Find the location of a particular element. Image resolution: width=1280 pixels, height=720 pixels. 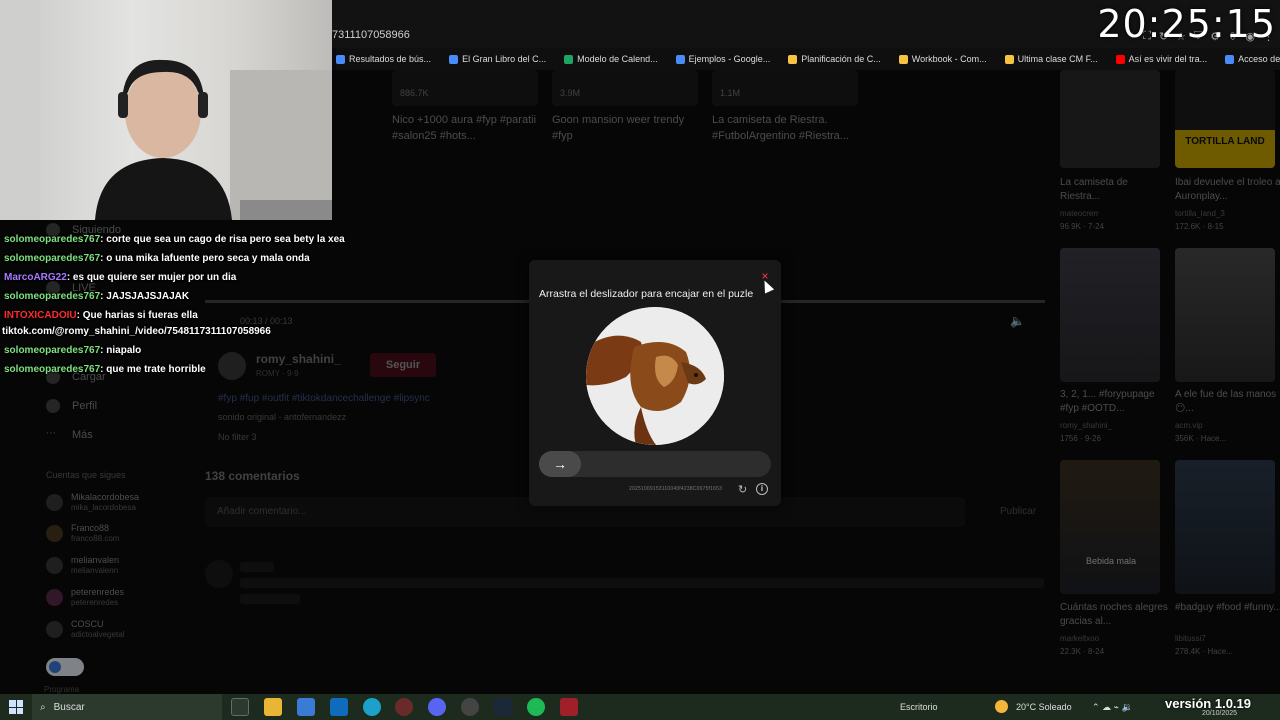

info-icon: i is located at coordinates (762, 489).